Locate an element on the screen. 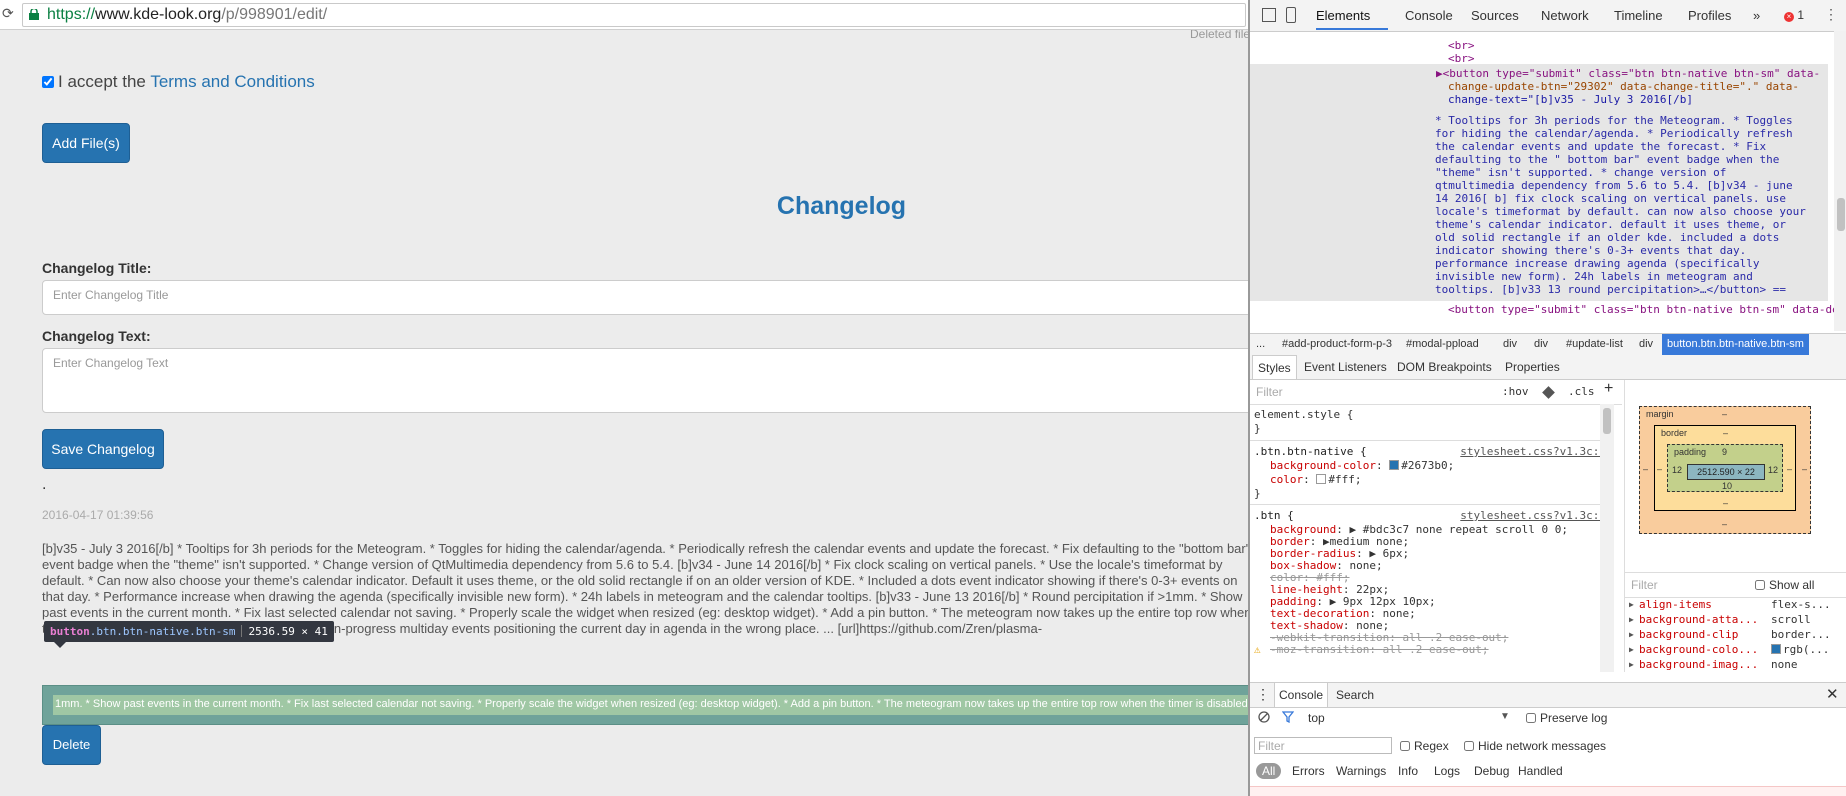 This screenshot has width=1846, height=796. breadcrumb-selected-button: button.btn.btn-native.btn-sm is located at coordinates (1735, 344).